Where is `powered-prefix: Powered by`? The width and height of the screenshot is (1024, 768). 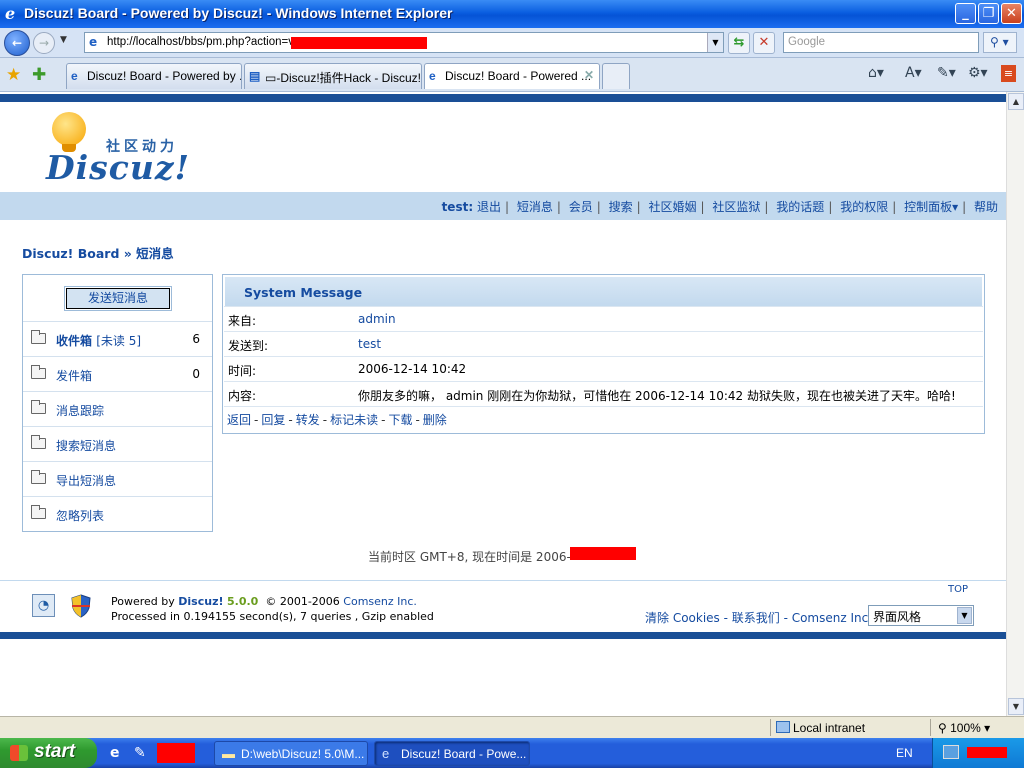
powered-prefix: Powered by is located at coordinates (143, 601).